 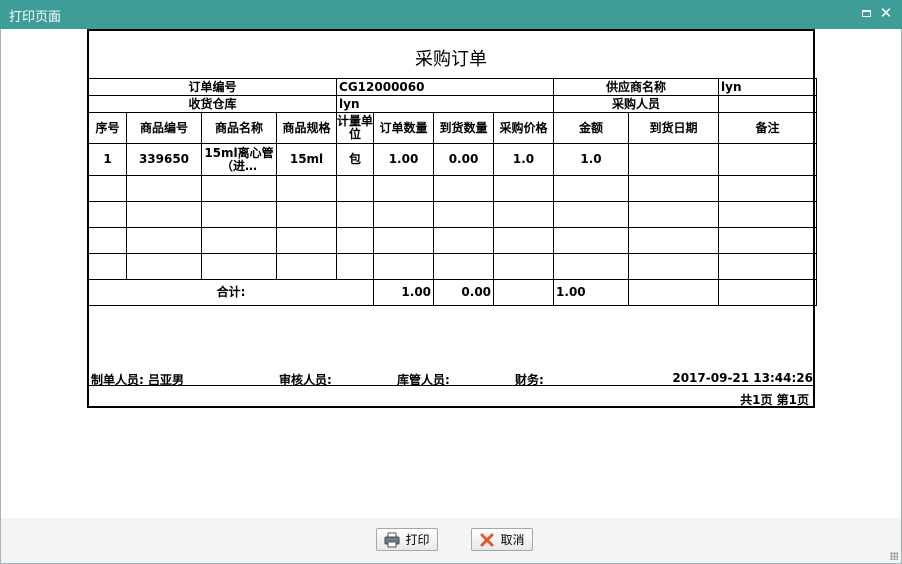 I want to click on window-titlebar: 打印页面 ✕, so click(x=451, y=14).